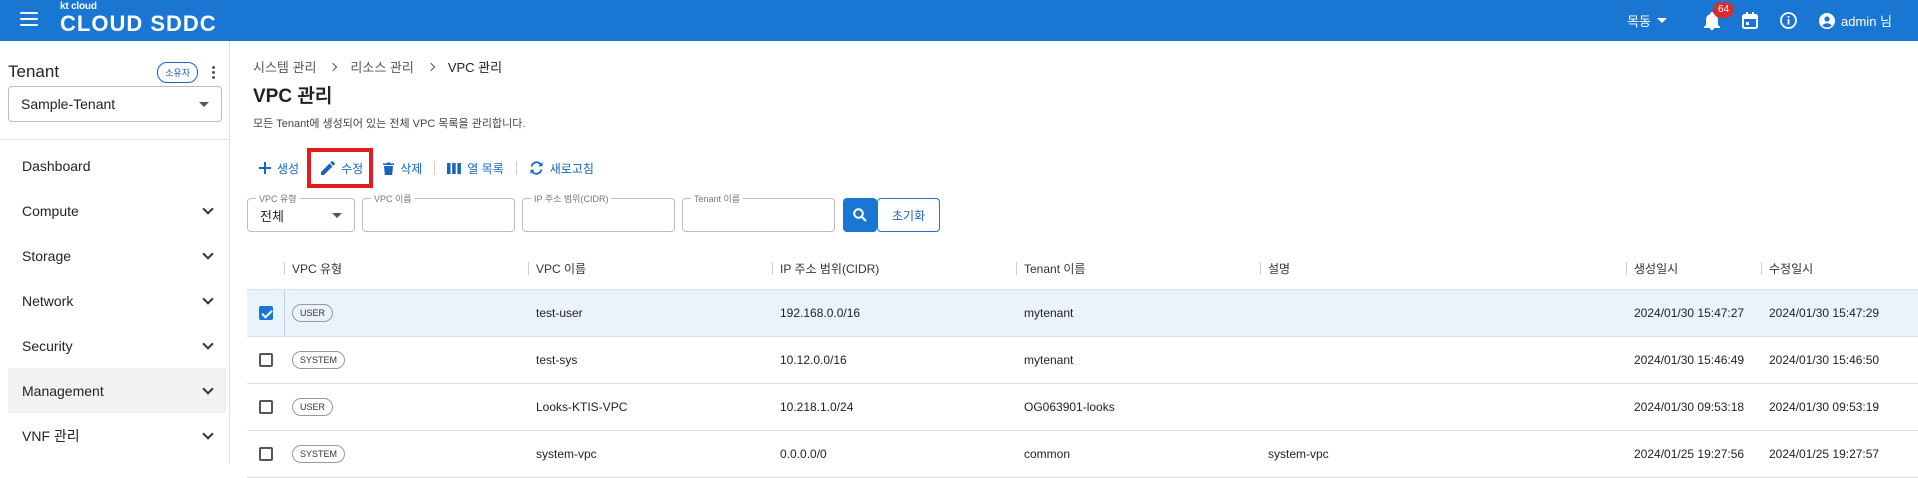  Describe the element at coordinates (68, 104) in the screenshot. I see `tenant-select-value: Sample-Tenant` at that location.